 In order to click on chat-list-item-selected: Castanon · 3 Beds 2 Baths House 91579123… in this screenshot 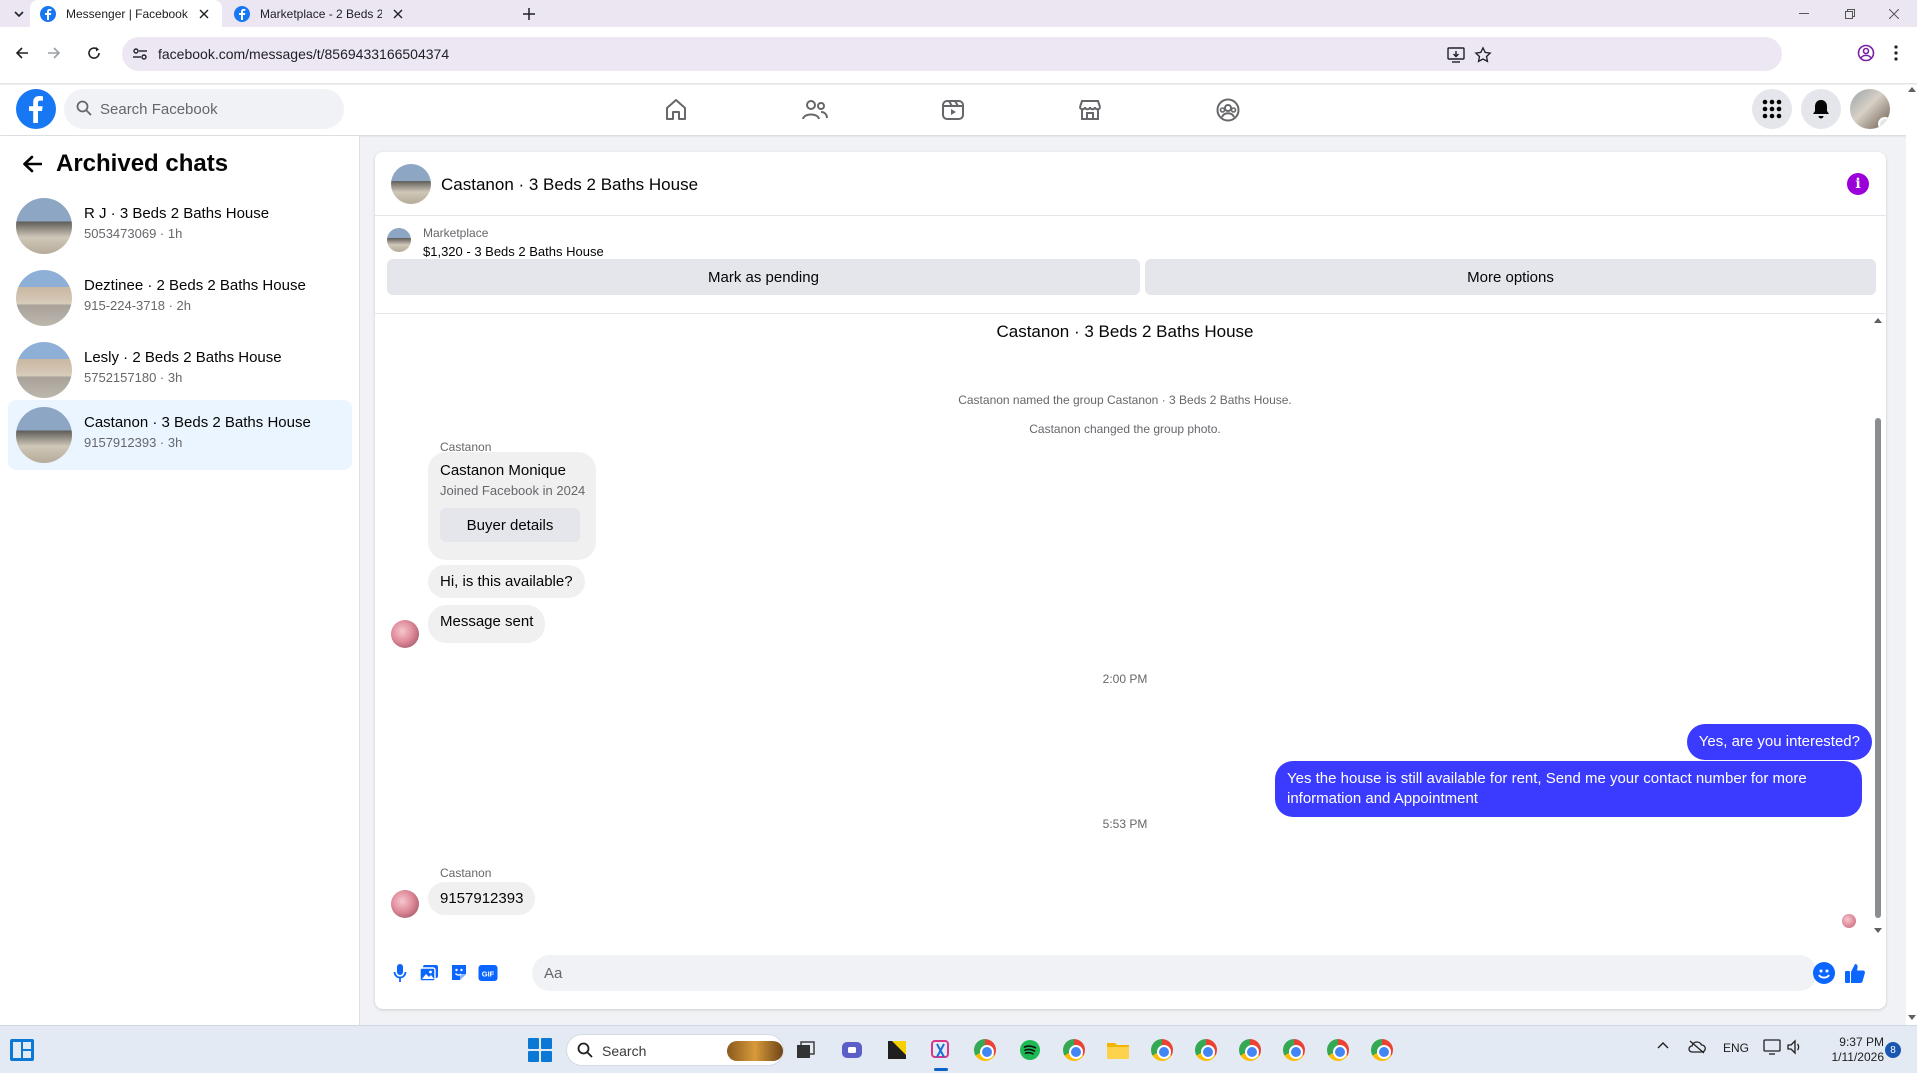, I will do `click(180, 435)`.